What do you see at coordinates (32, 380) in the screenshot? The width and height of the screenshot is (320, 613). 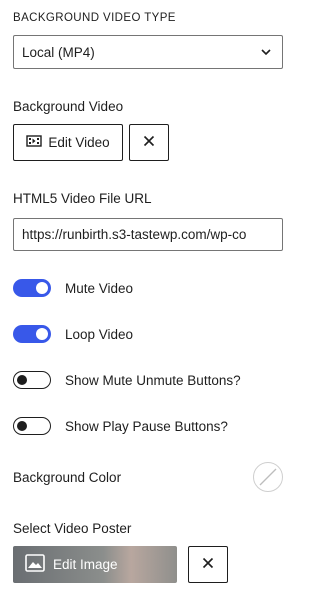 I see `mute-buttons-toggle` at bounding box center [32, 380].